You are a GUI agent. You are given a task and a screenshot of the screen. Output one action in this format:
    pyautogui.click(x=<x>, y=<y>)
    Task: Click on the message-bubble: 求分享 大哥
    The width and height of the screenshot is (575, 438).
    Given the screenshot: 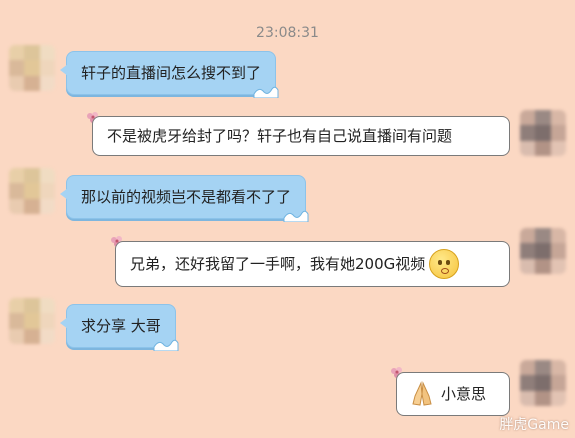 What is the action you would take?
    pyautogui.click(x=119, y=327)
    